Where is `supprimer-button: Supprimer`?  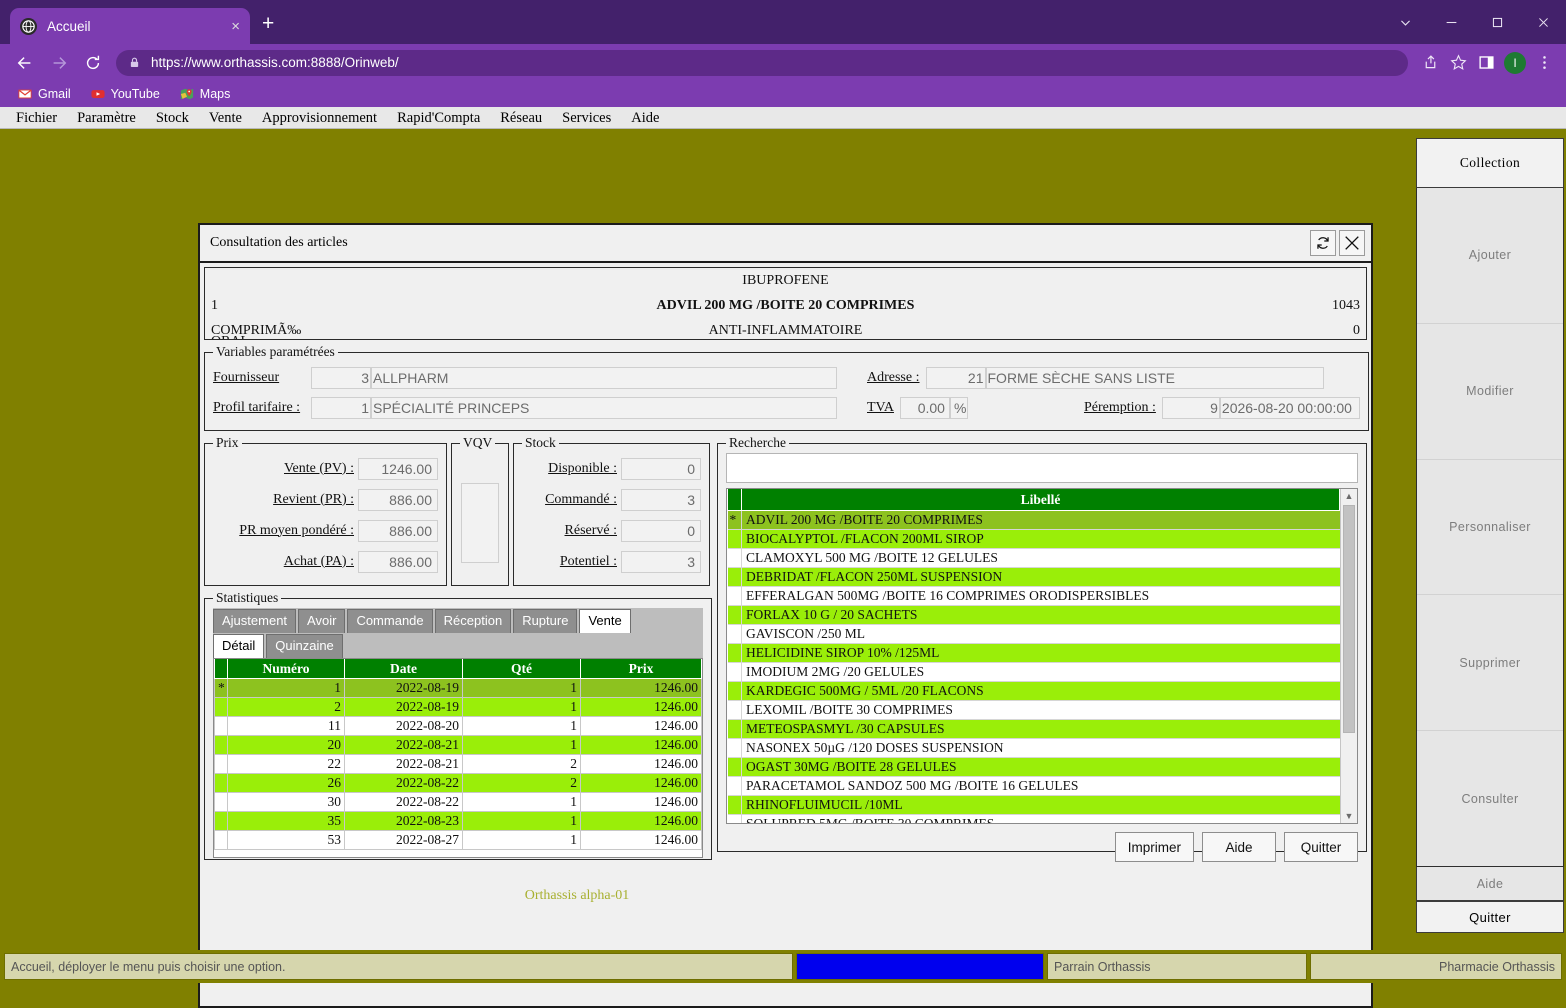 supprimer-button: Supprimer is located at coordinates (1490, 663).